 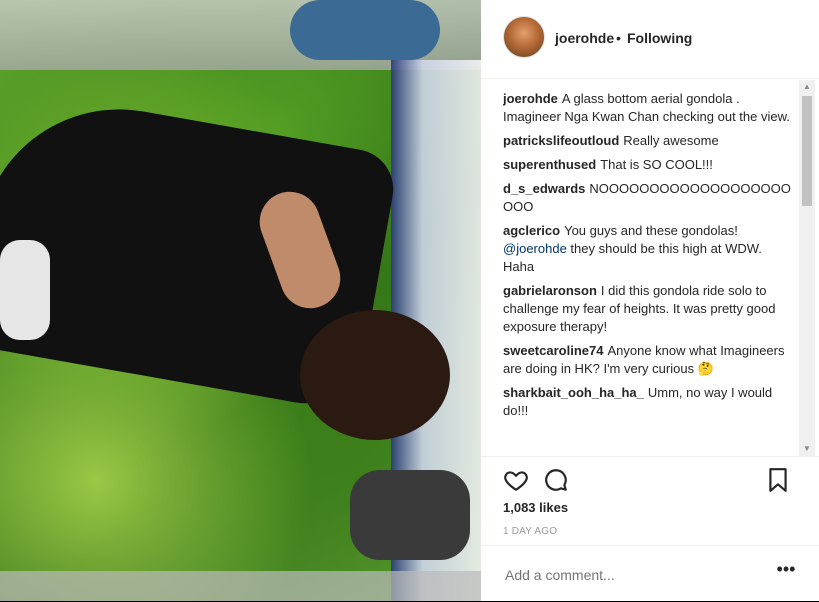 I want to click on comment-username: agclerico, so click(x=531, y=230).